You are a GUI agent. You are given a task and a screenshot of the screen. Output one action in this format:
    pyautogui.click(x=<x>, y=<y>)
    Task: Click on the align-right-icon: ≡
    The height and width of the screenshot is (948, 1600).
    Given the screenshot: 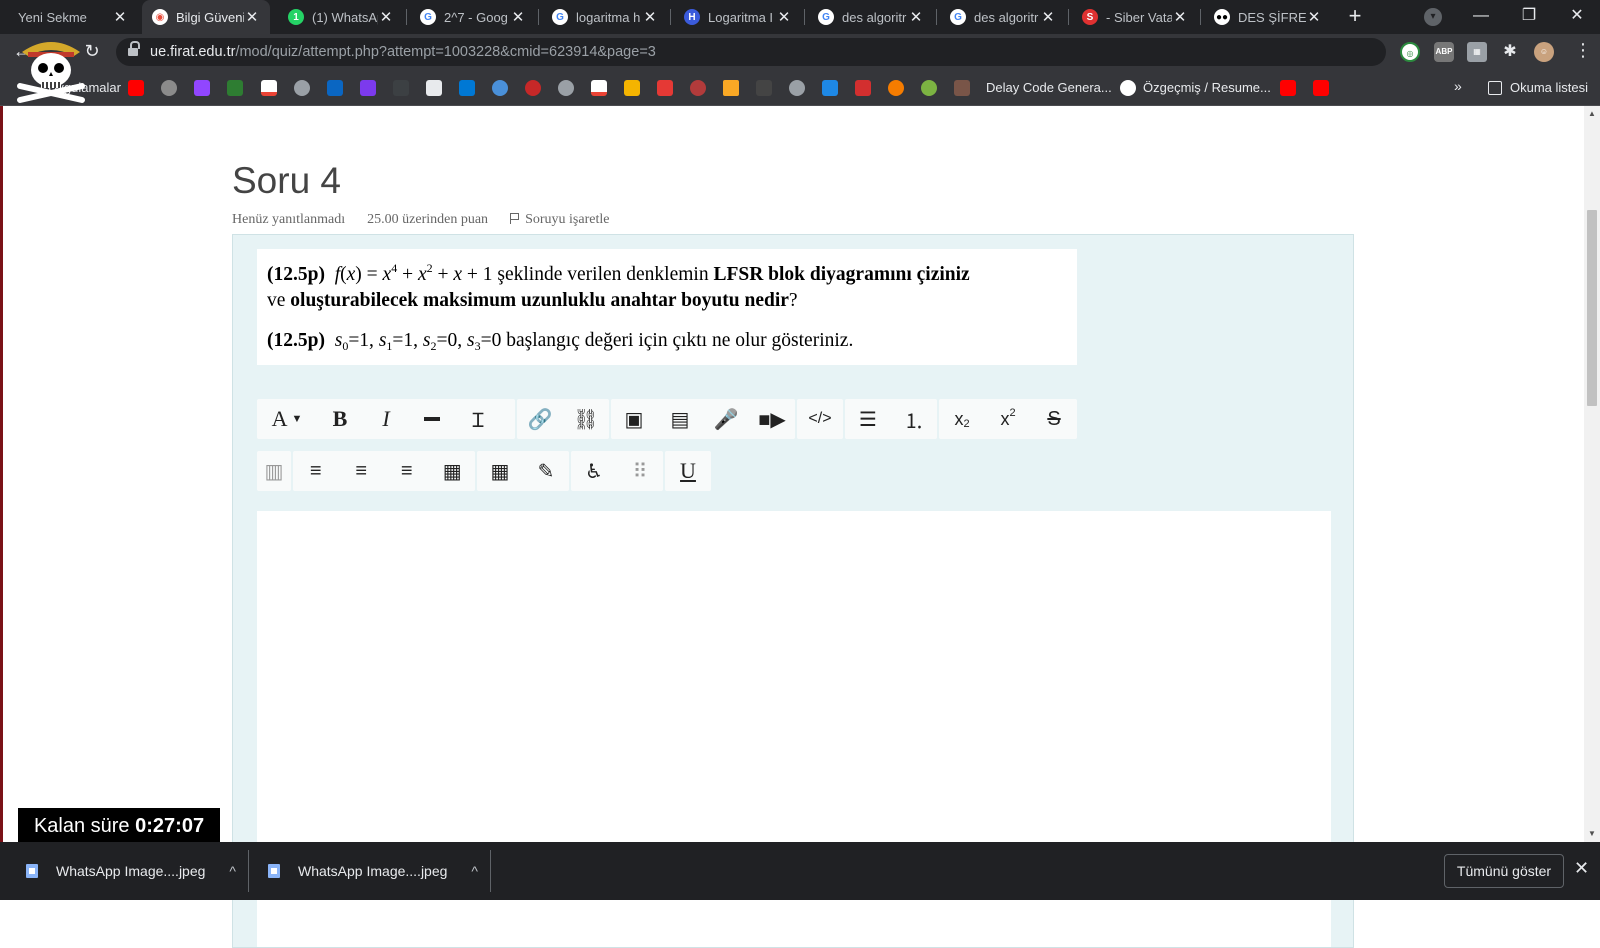 What is the action you would take?
    pyautogui.click(x=407, y=471)
    